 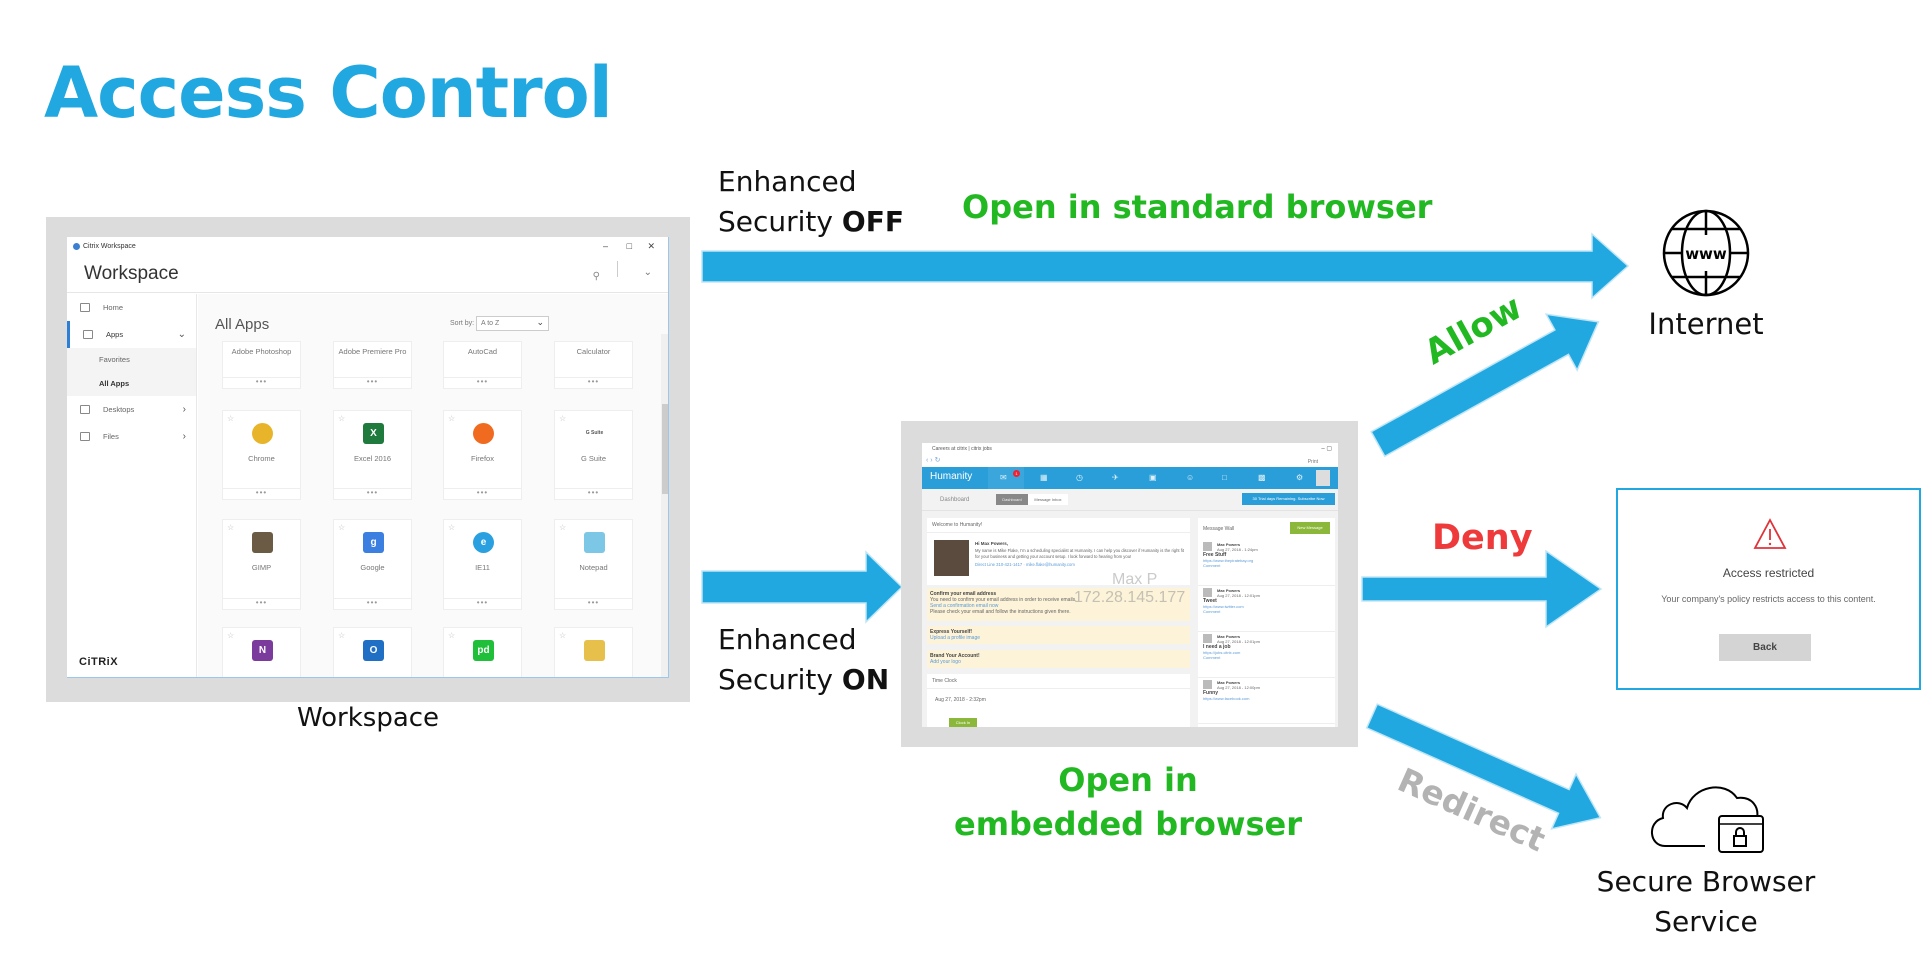 What do you see at coordinates (131, 307) in the screenshot?
I see `sidebar-item-home: Home` at bounding box center [131, 307].